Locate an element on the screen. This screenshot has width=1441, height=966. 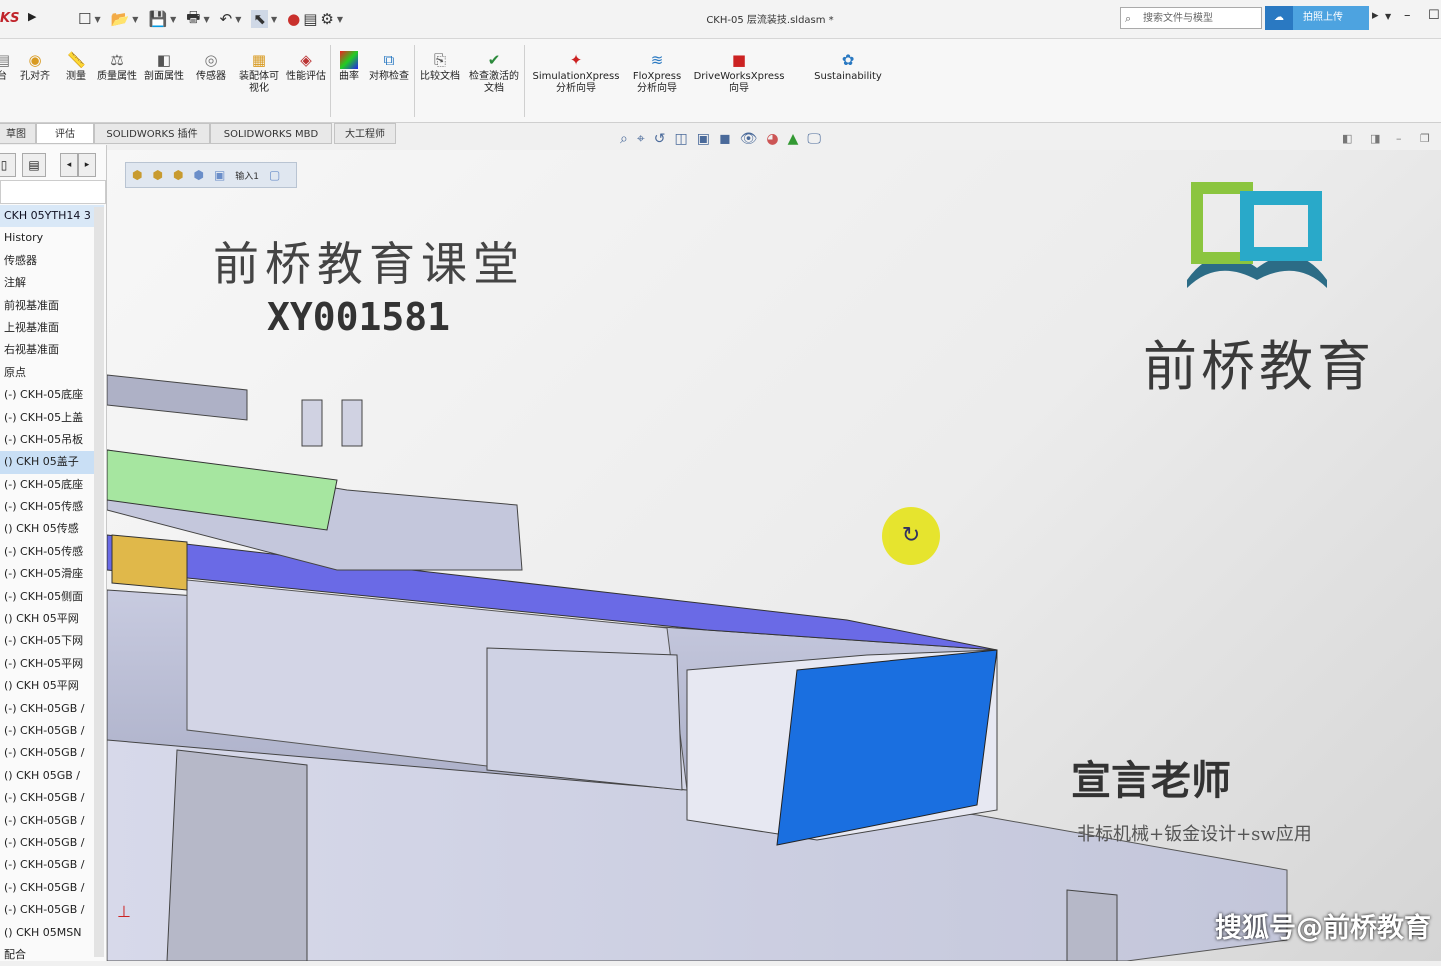
more-icon: ▸ is located at coordinates (1375, 15).